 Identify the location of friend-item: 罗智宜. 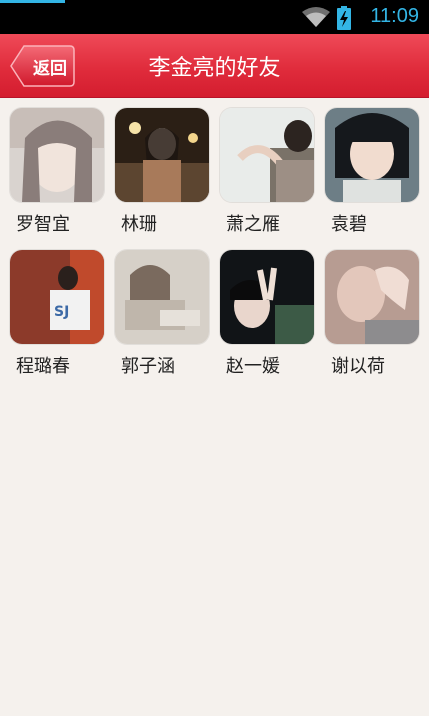
(58, 174).